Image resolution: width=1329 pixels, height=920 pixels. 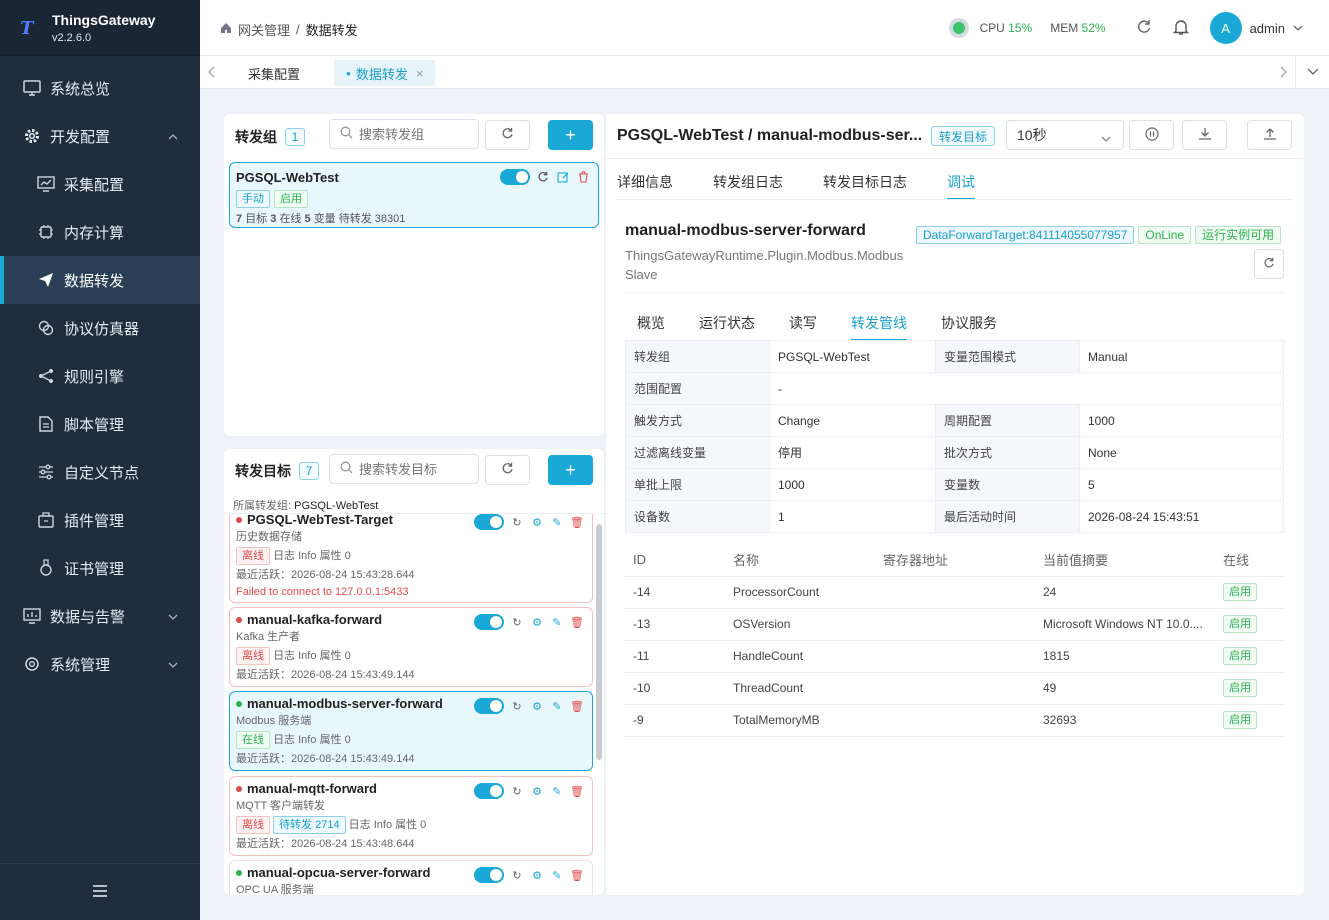 I want to click on sidebar-item-overview: 系统总览, so click(x=100, y=88).